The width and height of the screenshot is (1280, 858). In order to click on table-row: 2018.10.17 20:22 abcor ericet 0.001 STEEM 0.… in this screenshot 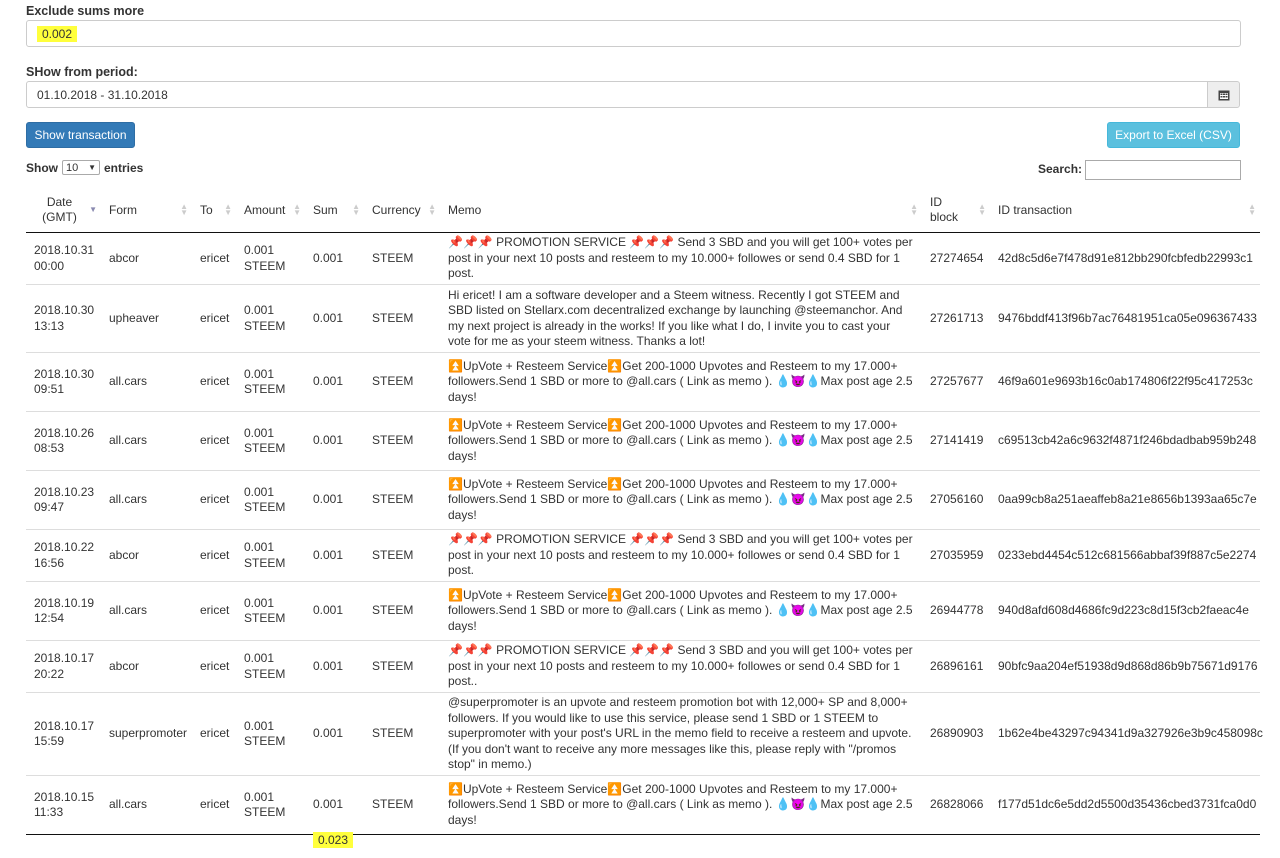, I will do `click(643, 666)`.